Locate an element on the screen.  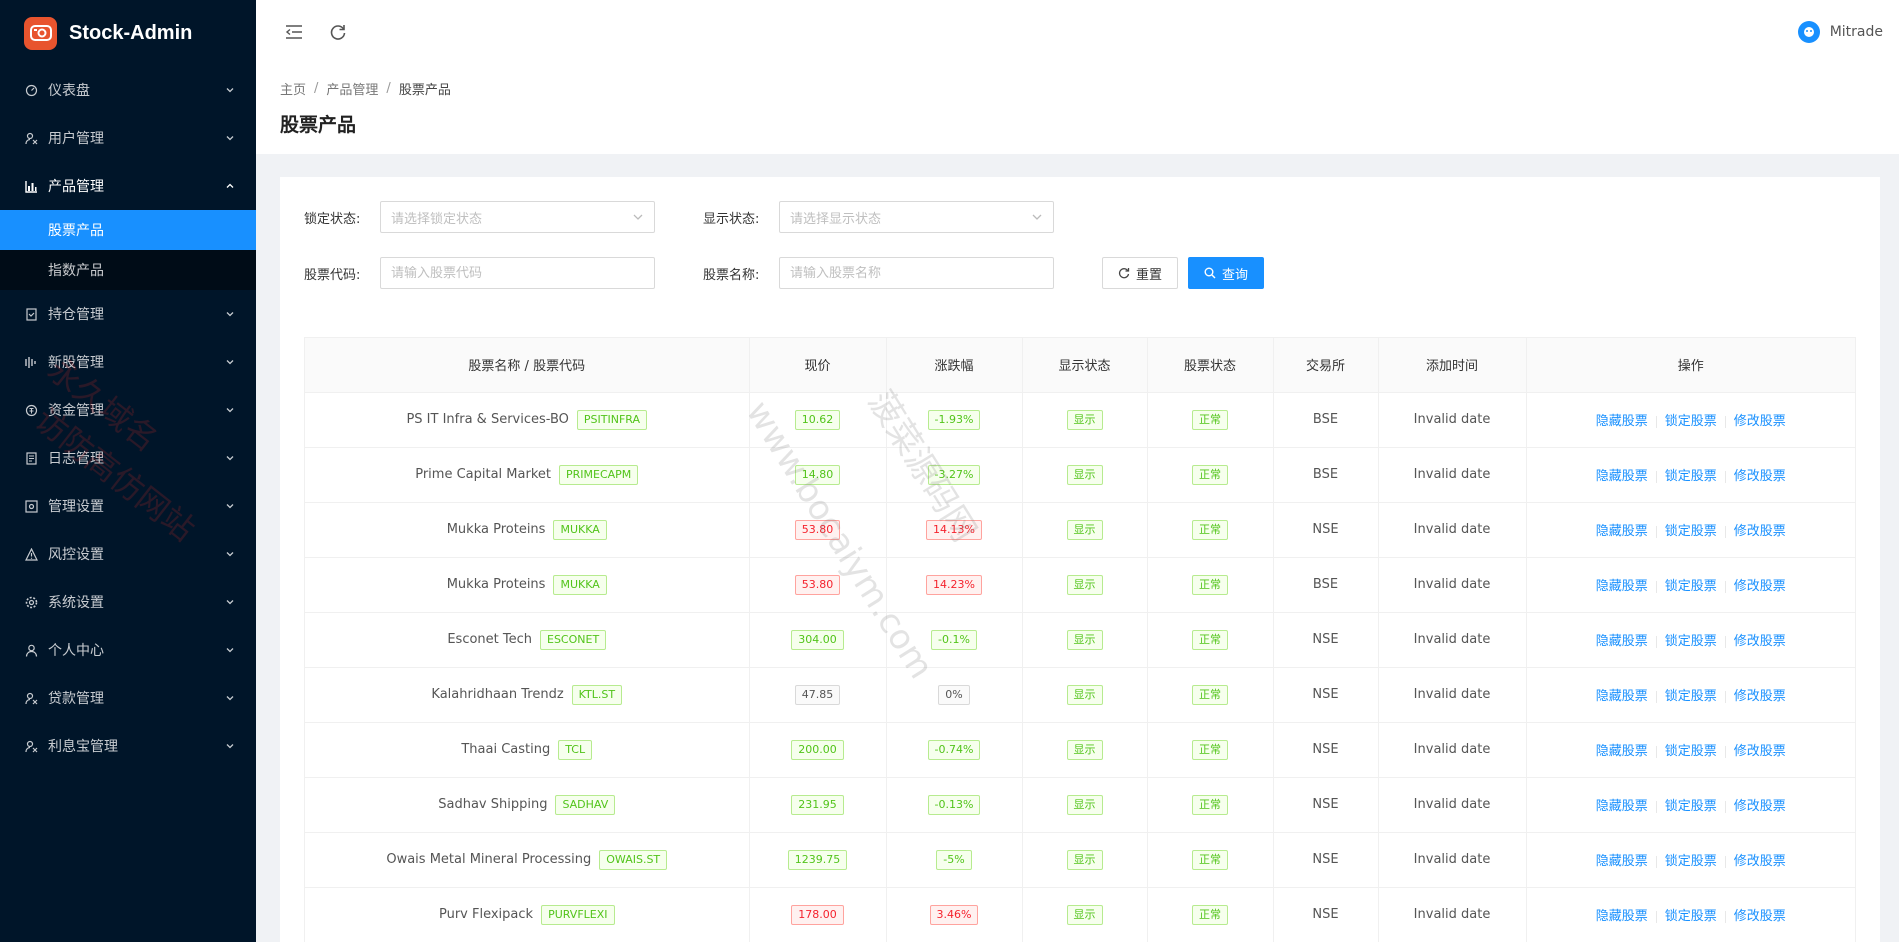
stock-name: Mukka Proteins is located at coordinates (496, 584).